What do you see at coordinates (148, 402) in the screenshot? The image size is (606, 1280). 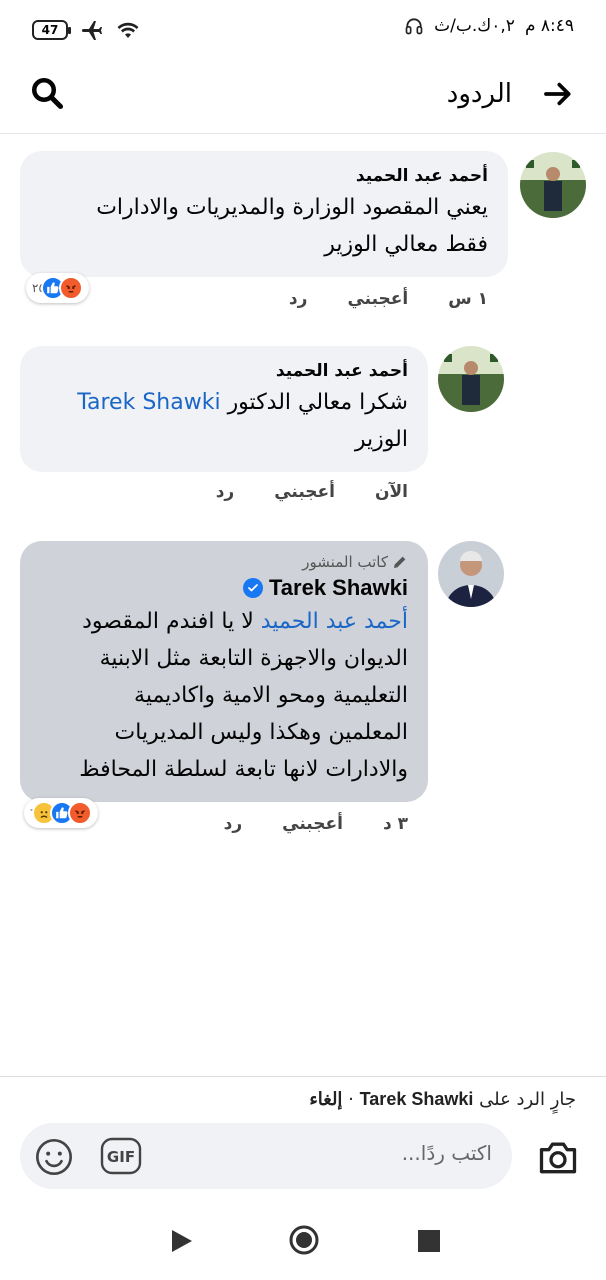 I see `mention-link: Tarek Shawki` at bounding box center [148, 402].